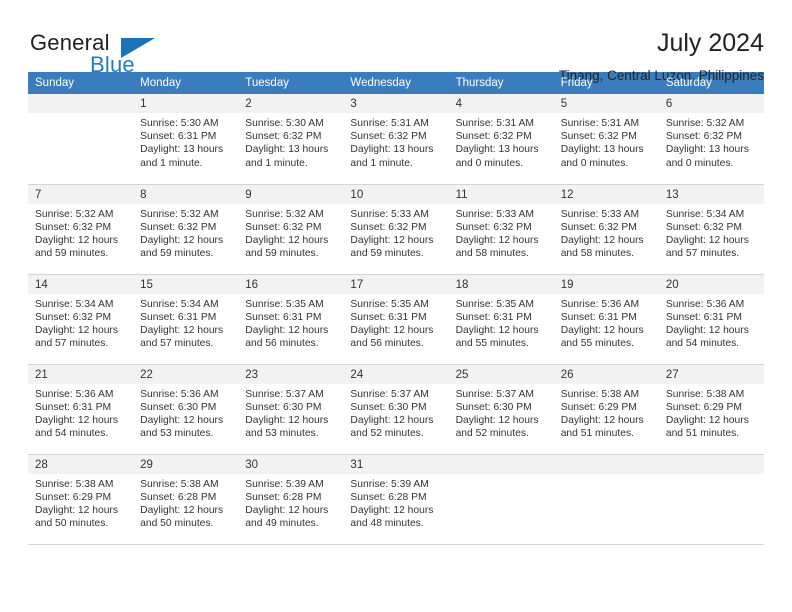  I want to click on sunrise-text: Sunrise: 5:37 AM, so click(389, 394).